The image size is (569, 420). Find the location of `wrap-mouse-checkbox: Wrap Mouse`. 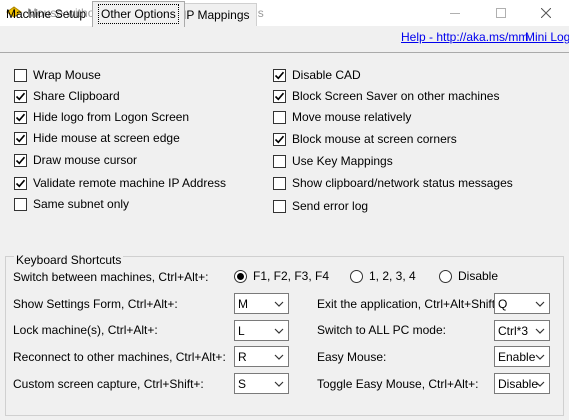

wrap-mouse-checkbox: Wrap Mouse is located at coordinates (57, 75).